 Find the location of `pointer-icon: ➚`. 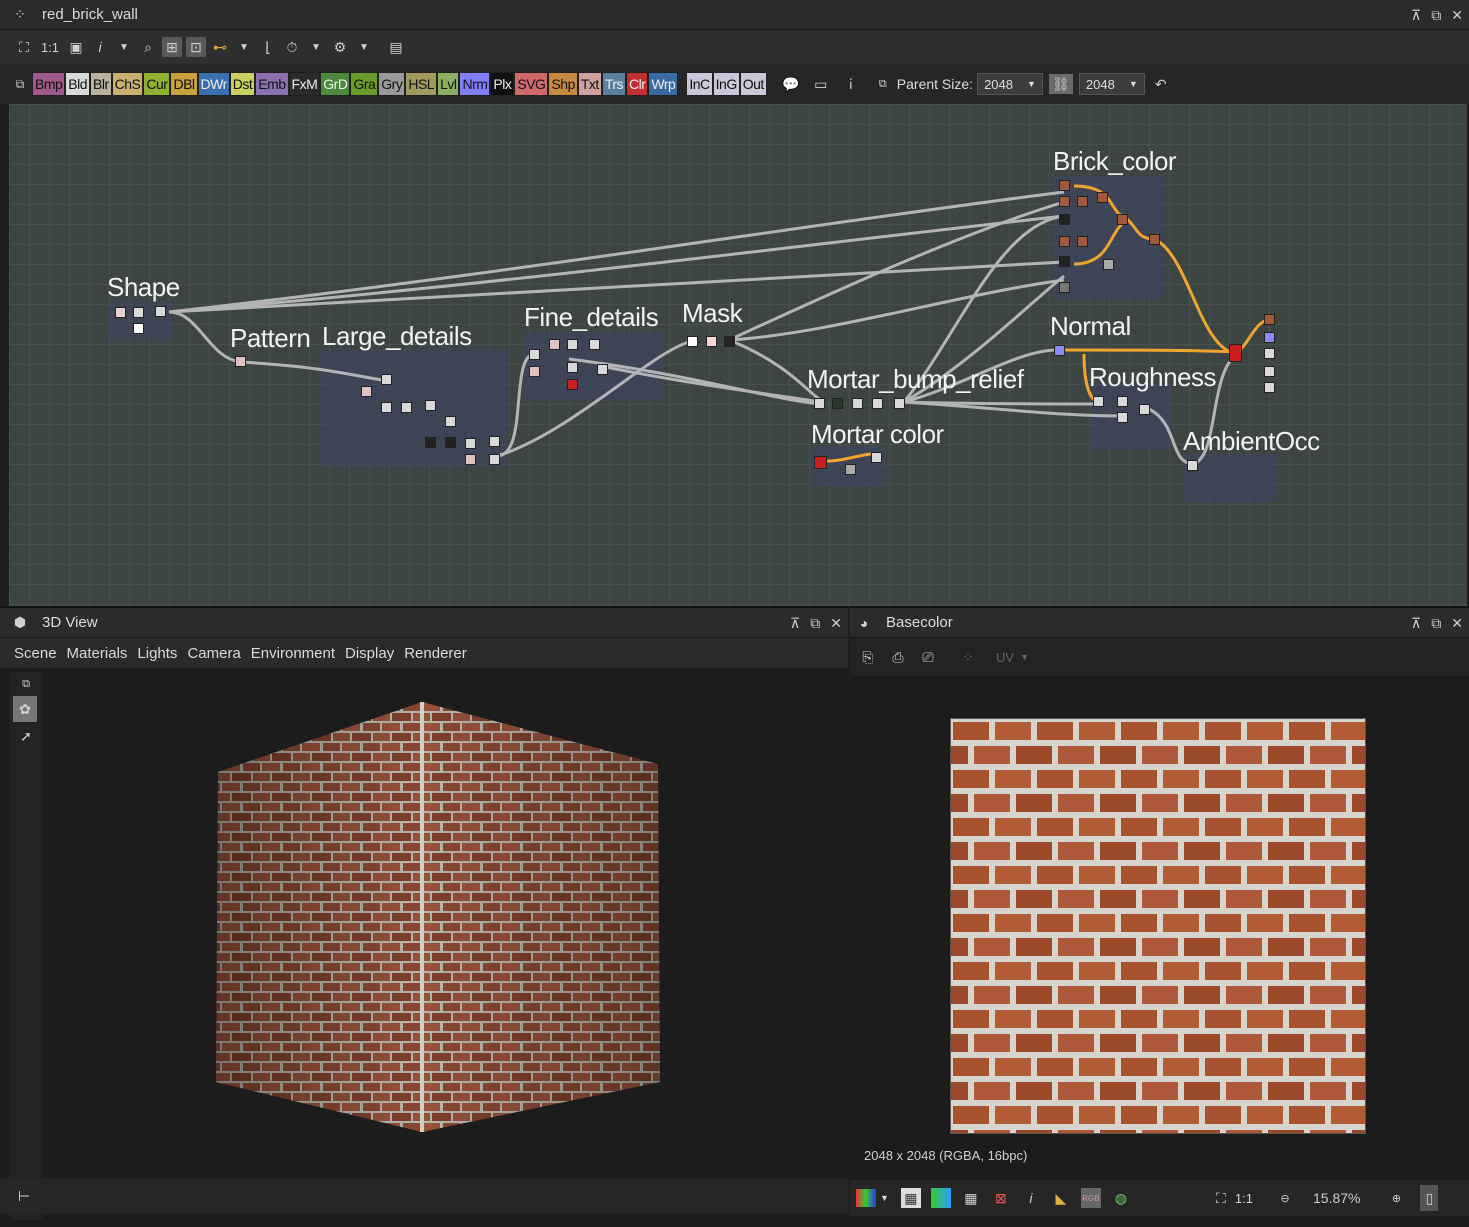

pointer-icon: ➚ is located at coordinates (26, 736).